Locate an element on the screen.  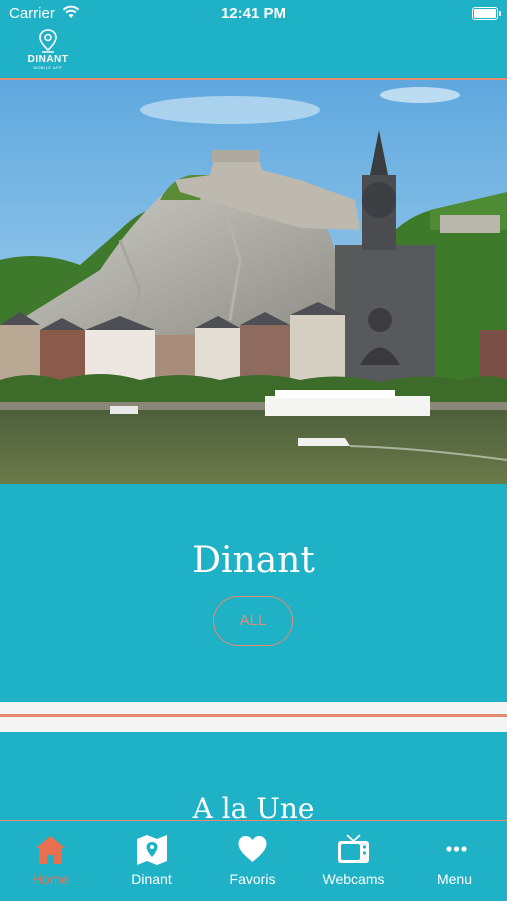
battery-icon is located at coordinates (486, 13).